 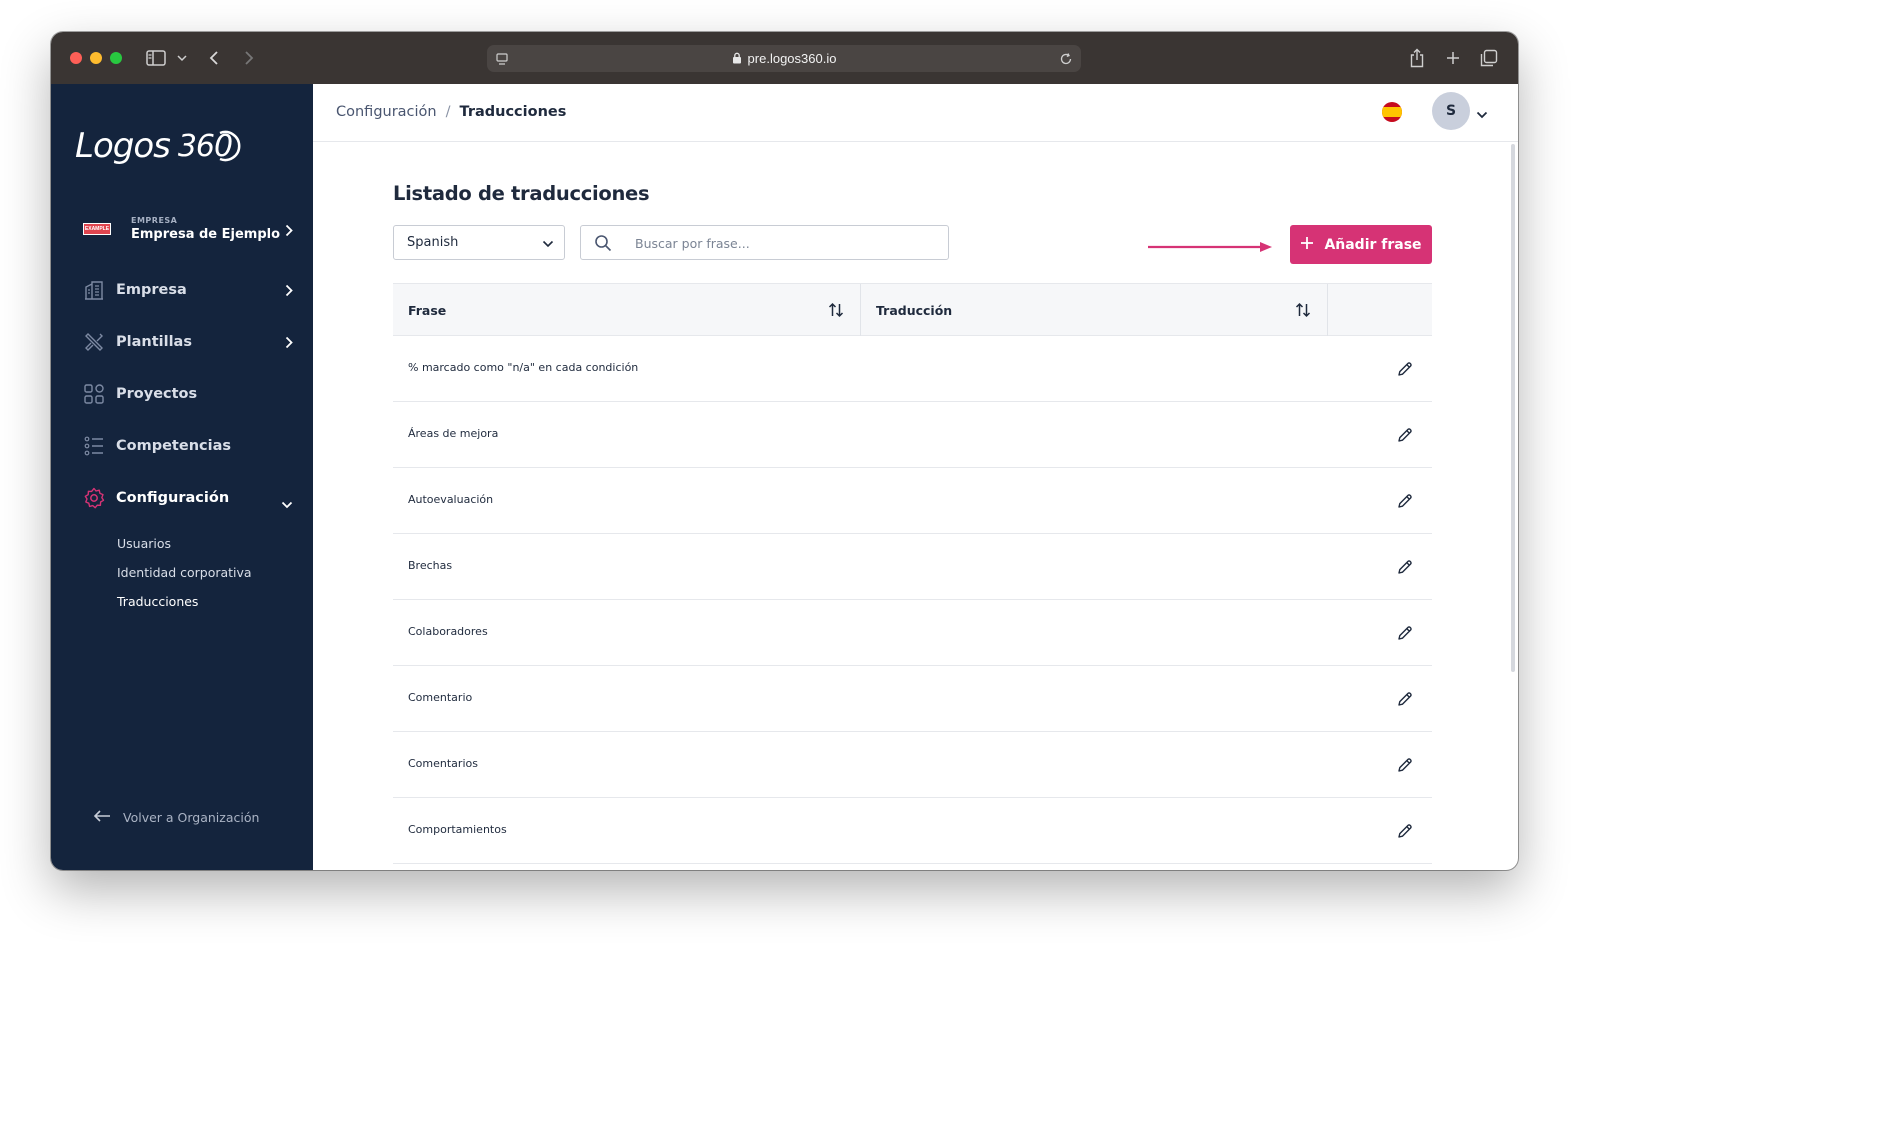 I want to click on gear-icon, so click(x=94, y=498).